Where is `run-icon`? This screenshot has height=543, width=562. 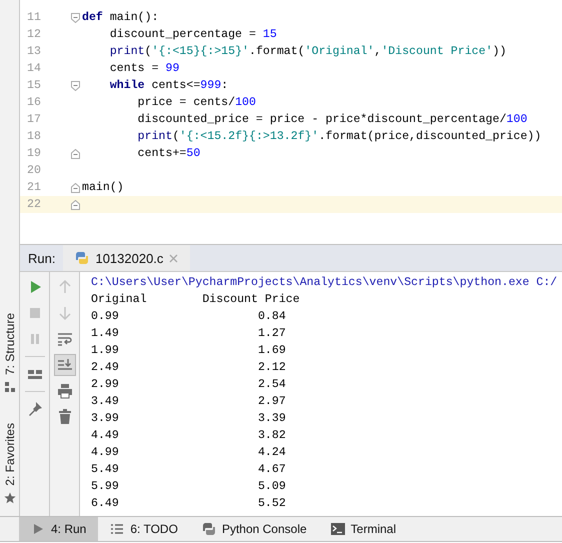 run-icon is located at coordinates (38, 529).